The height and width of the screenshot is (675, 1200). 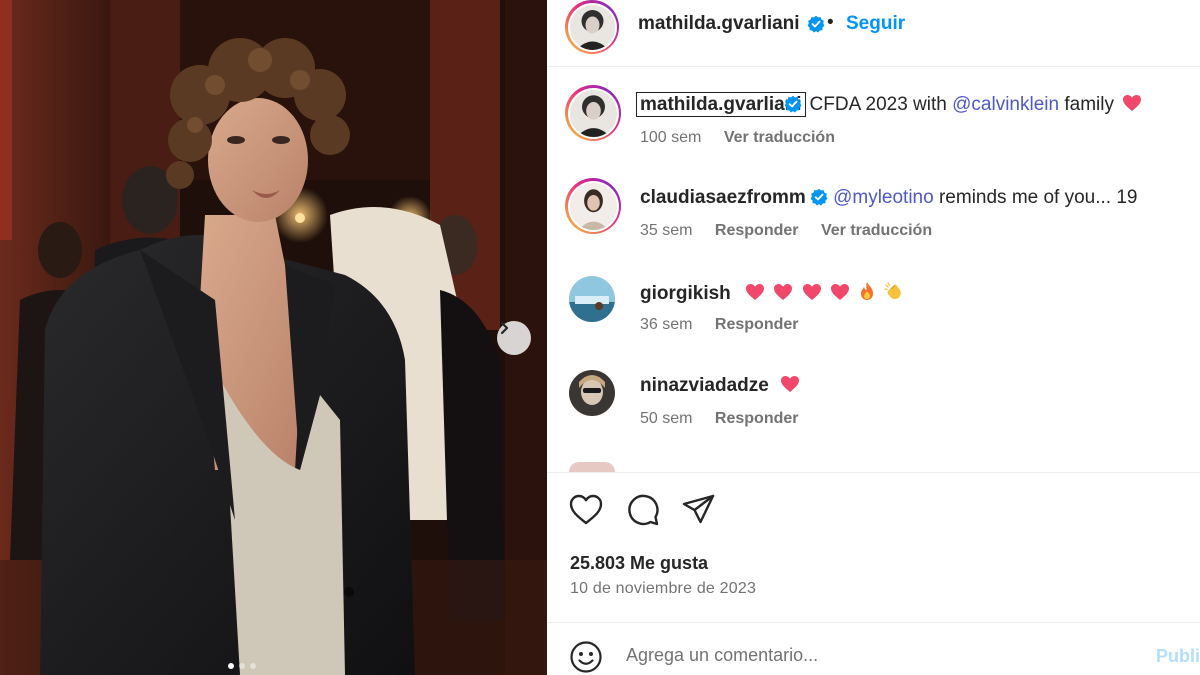 I want to click on comment-meta: 50 sem Responder, so click(x=728, y=419).